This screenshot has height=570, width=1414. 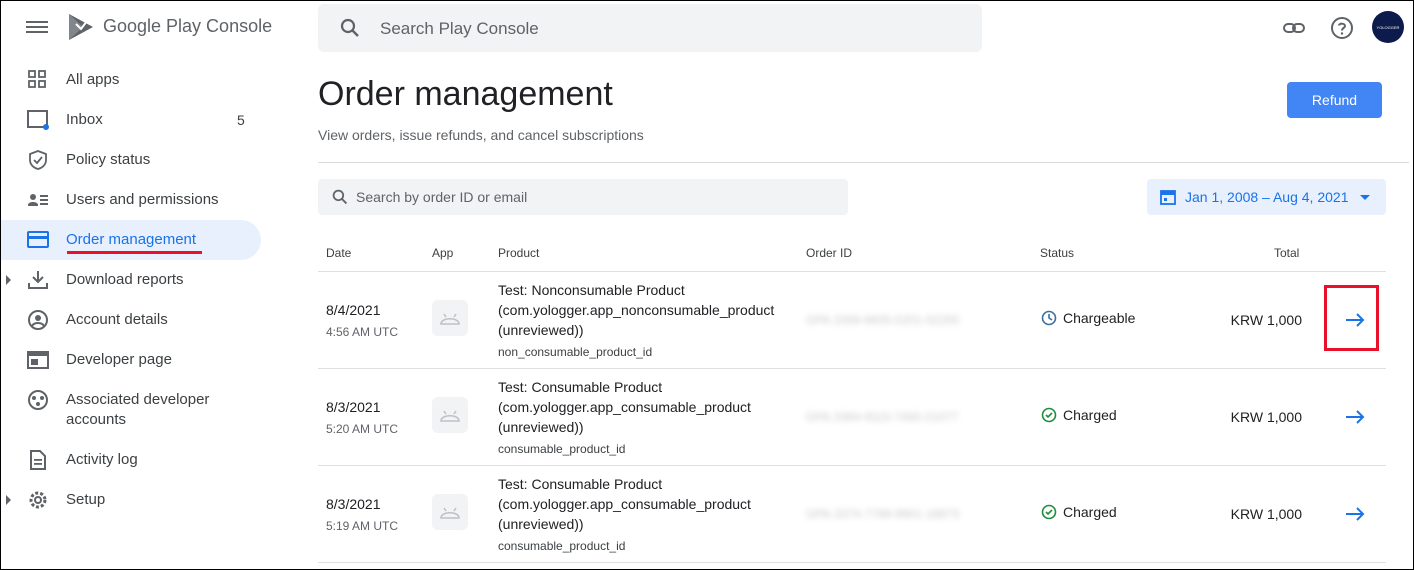 What do you see at coordinates (362, 332) in the screenshot?
I see `order-time: 4:56 AM UTC` at bounding box center [362, 332].